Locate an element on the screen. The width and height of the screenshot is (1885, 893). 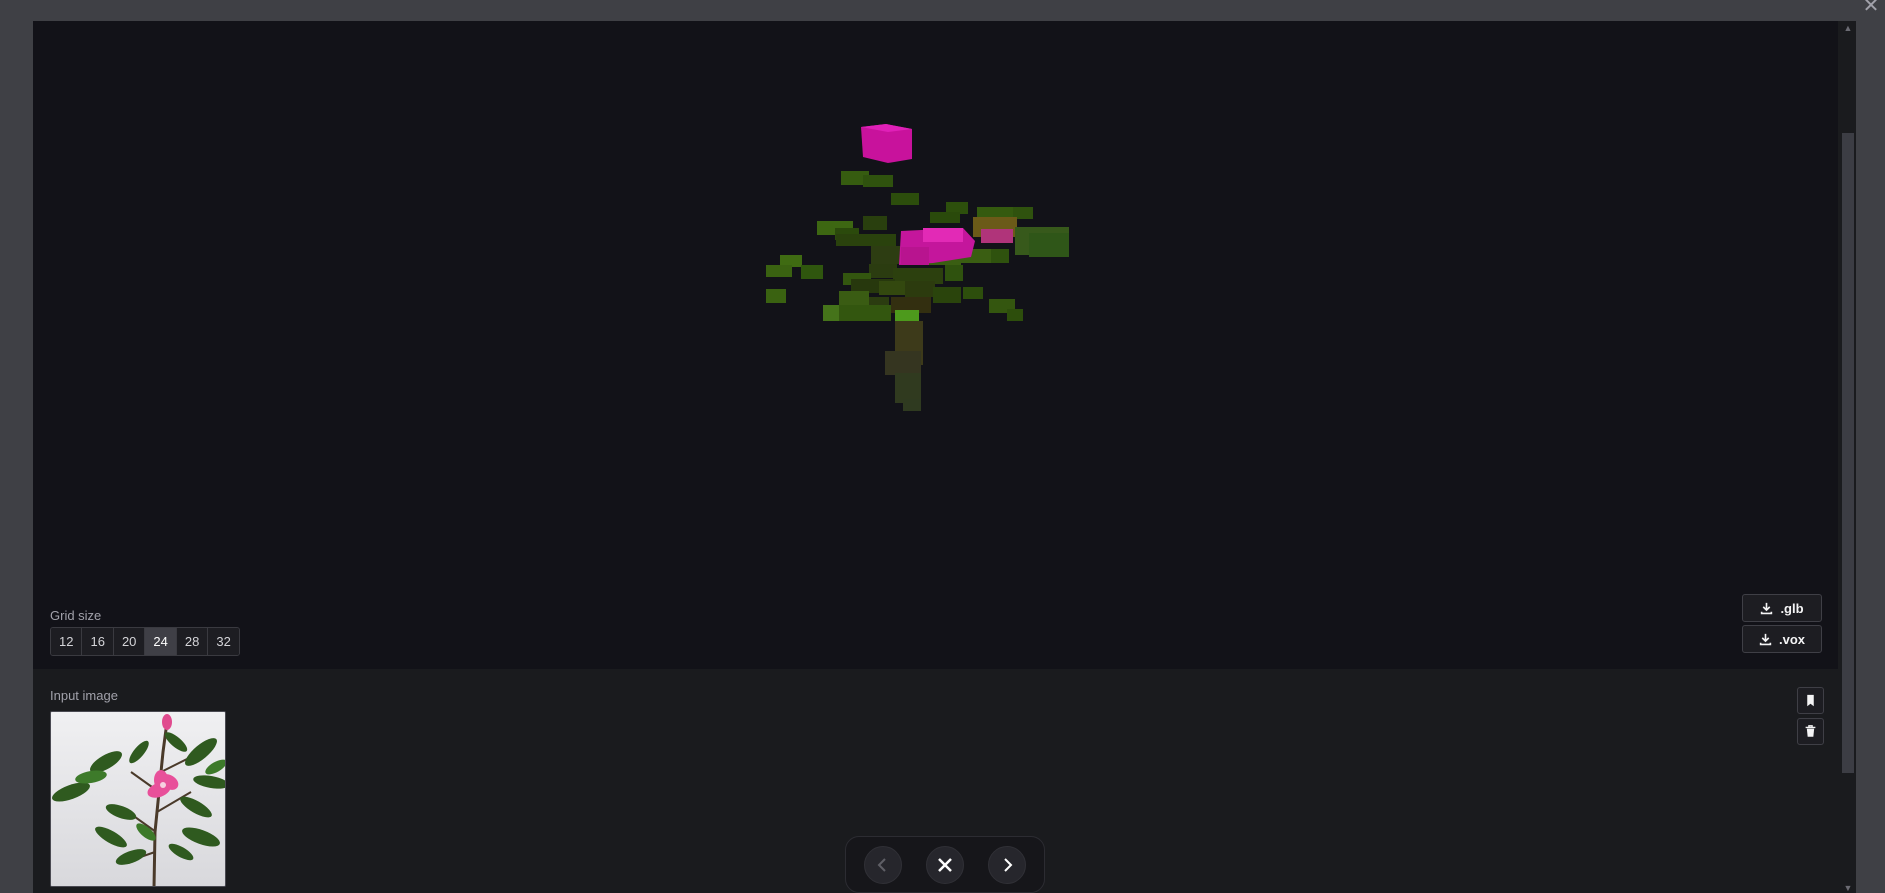
grid-size-selector: 12 16 20 24 28 32 is located at coordinates (145, 641).